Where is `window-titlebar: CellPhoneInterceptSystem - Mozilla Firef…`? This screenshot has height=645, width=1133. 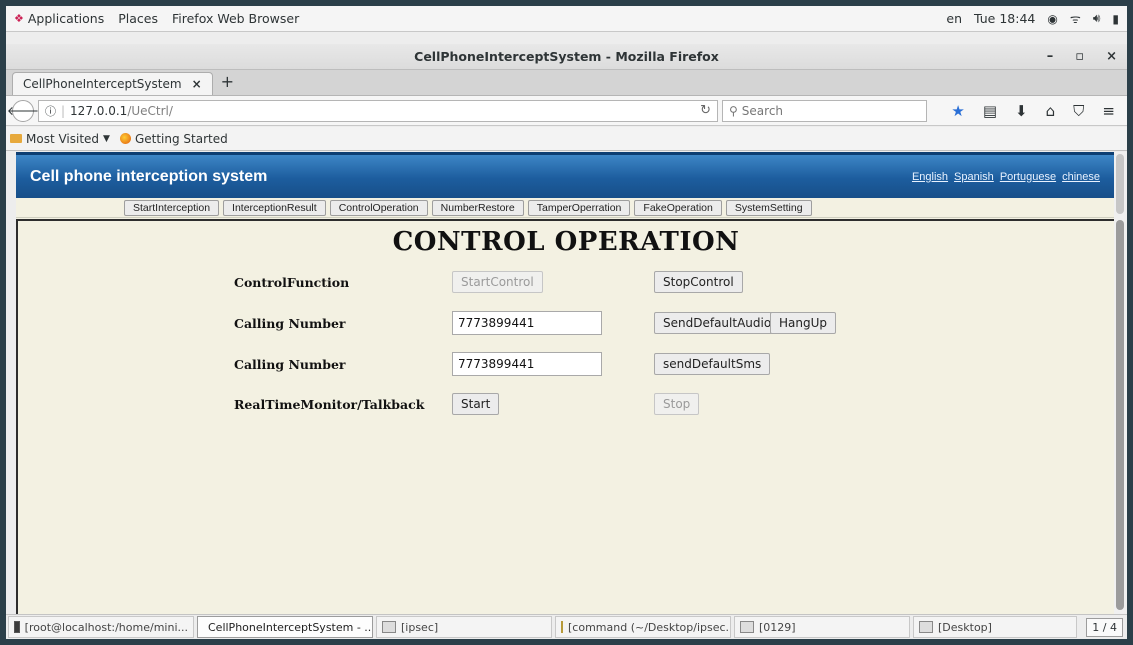 window-titlebar: CellPhoneInterceptSystem - Mozilla Firef… is located at coordinates (566, 57).